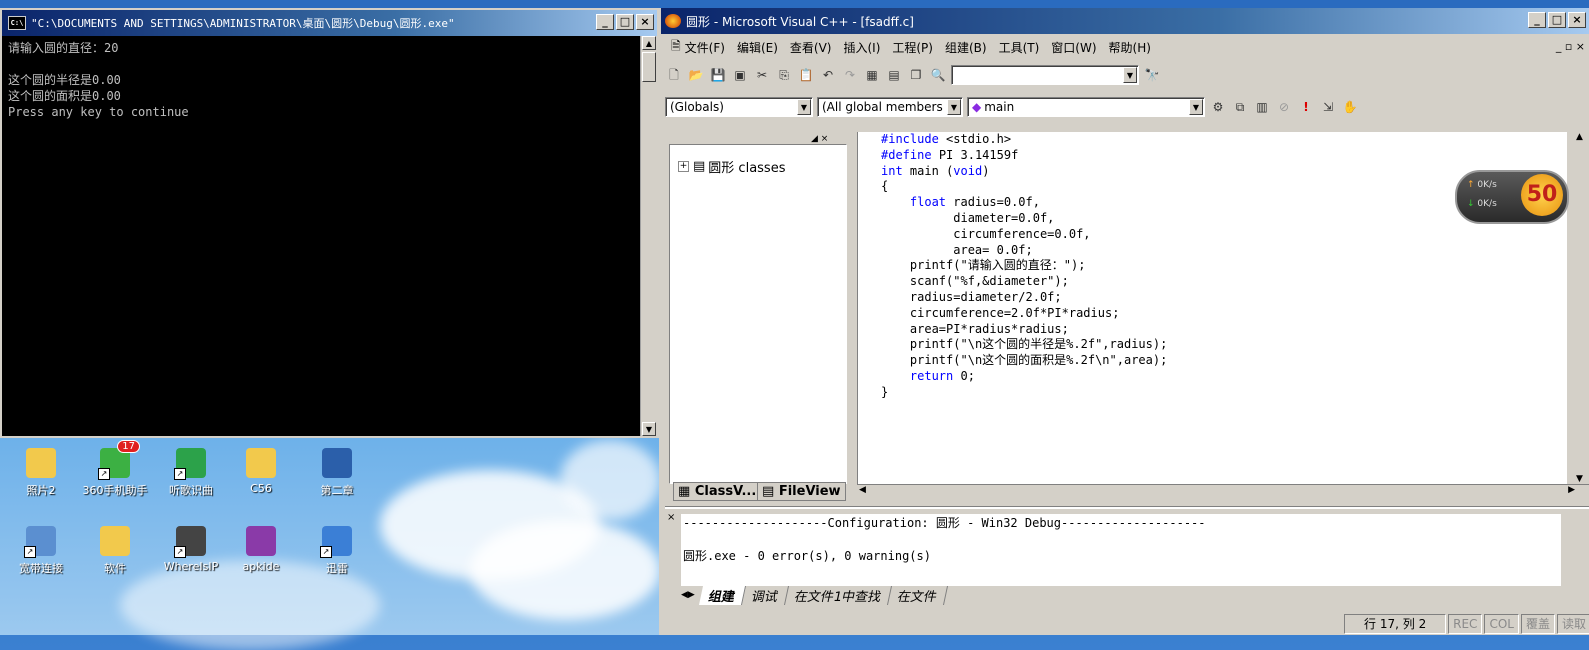 This screenshot has height=650, width=1589. Describe the element at coordinates (916, 75) in the screenshot. I see `window-list-icon: ❐` at that location.